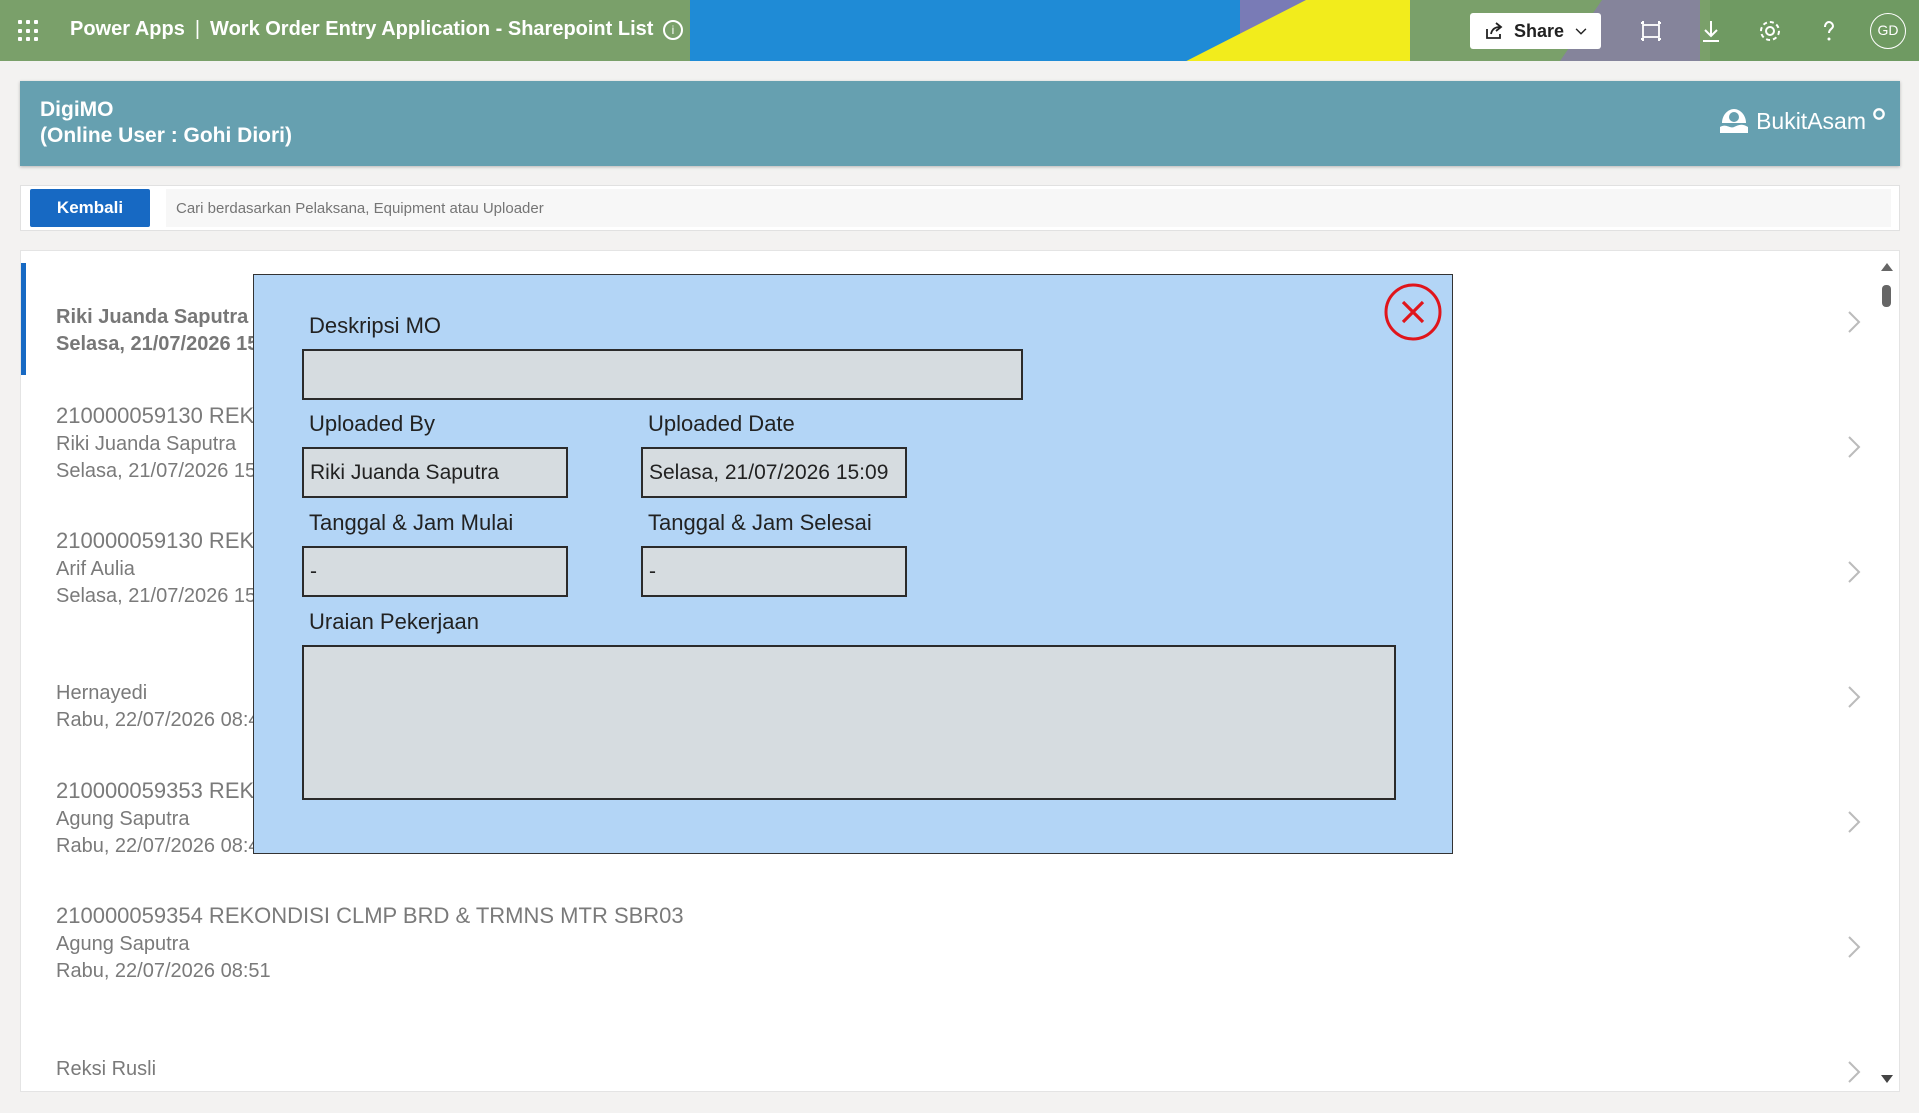 The width and height of the screenshot is (1919, 1113). What do you see at coordinates (673, 30) in the screenshot?
I see `info-icon: i` at bounding box center [673, 30].